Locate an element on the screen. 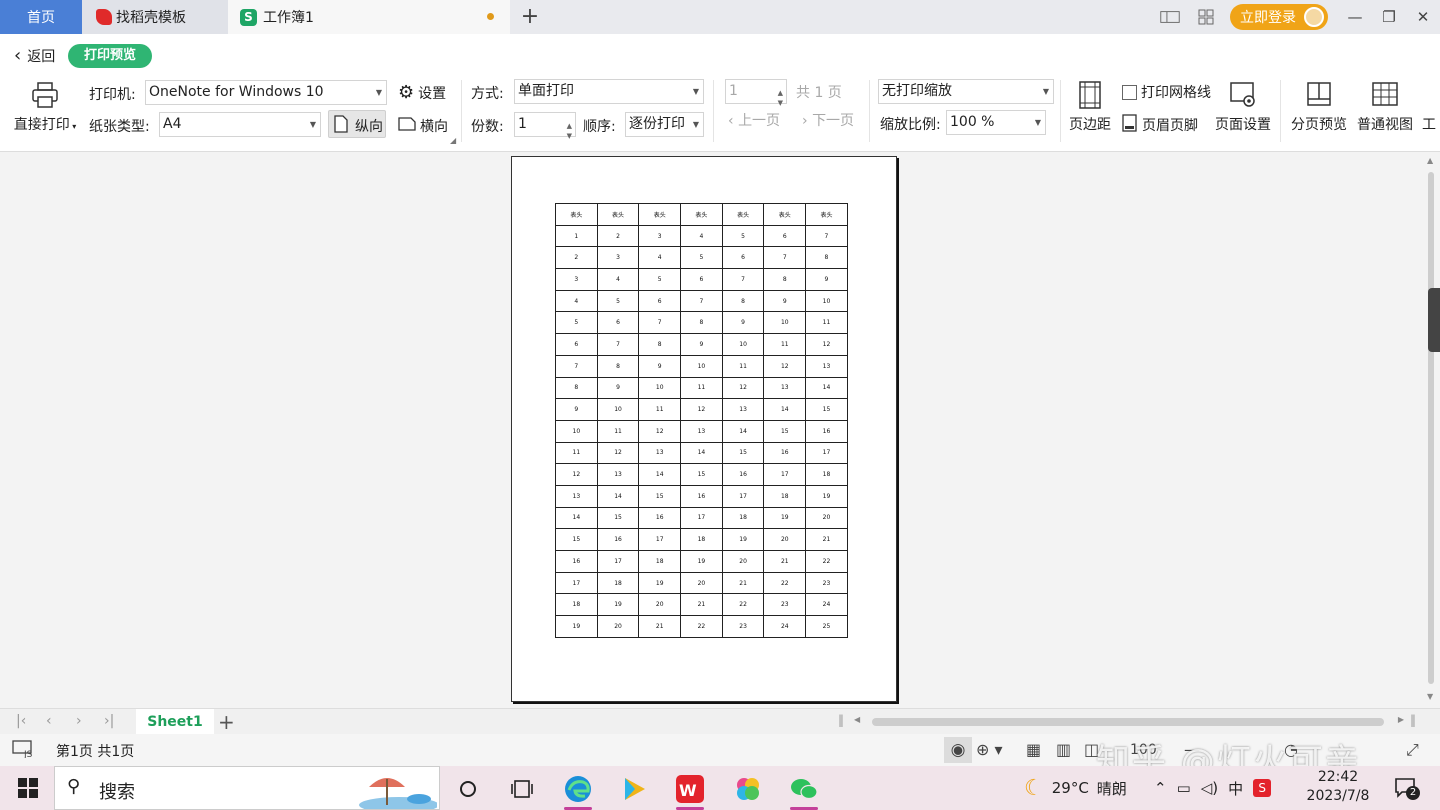 This screenshot has width=1440, height=810. add-sheet-button: + is located at coordinates (226, 722).